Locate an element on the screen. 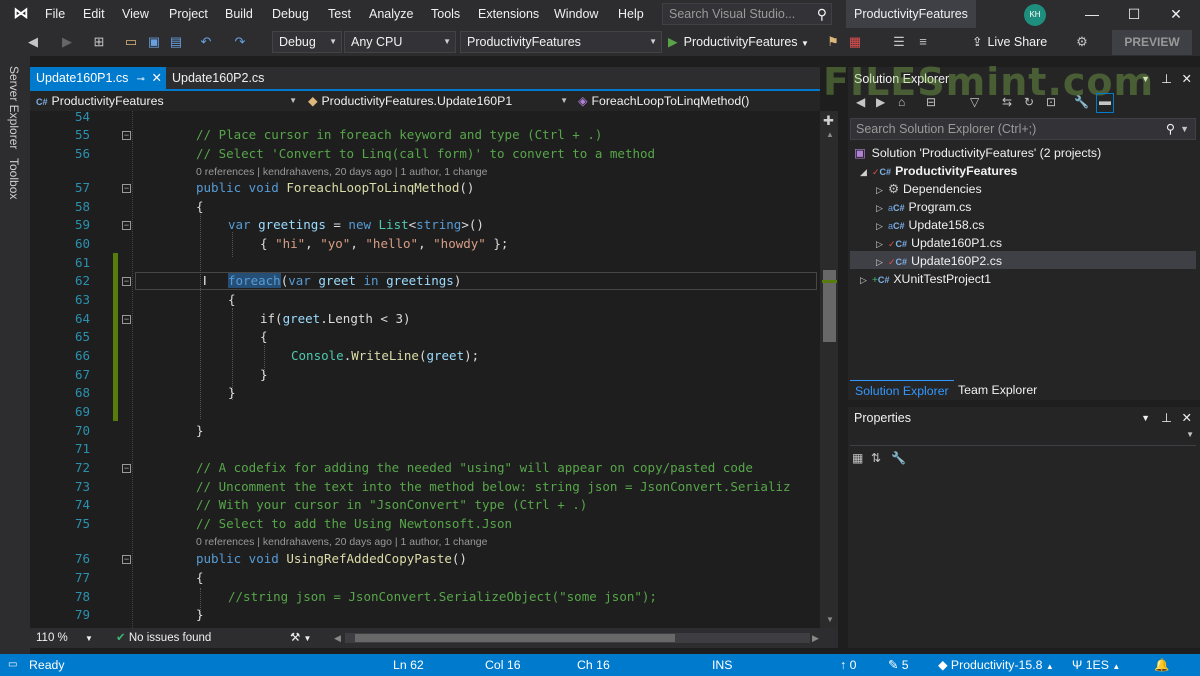 This screenshot has width=1200, height=676. pending-changes: ✎ 5 is located at coordinates (898, 665).